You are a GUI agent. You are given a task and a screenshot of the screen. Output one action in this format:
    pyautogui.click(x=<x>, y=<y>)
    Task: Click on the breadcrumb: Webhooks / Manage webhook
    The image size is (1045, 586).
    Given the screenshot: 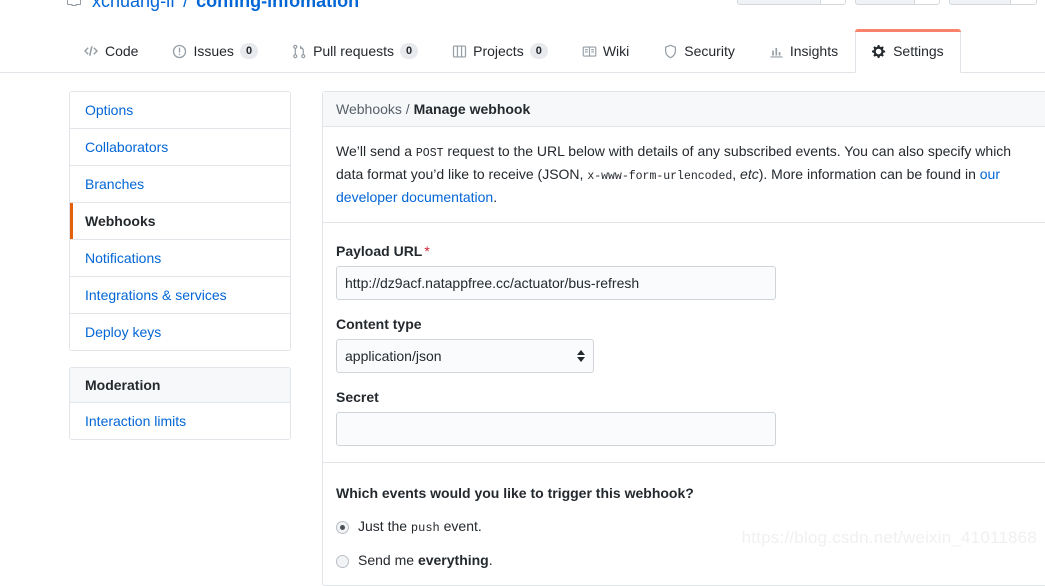 What is the action you would take?
    pyautogui.click(x=684, y=109)
    